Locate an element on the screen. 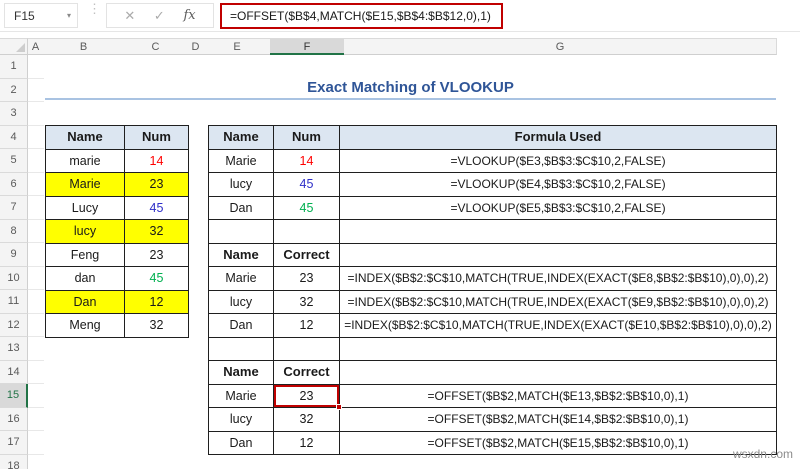 This screenshot has width=800, height=469. row-header-14: 14 is located at coordinates (14, 372).